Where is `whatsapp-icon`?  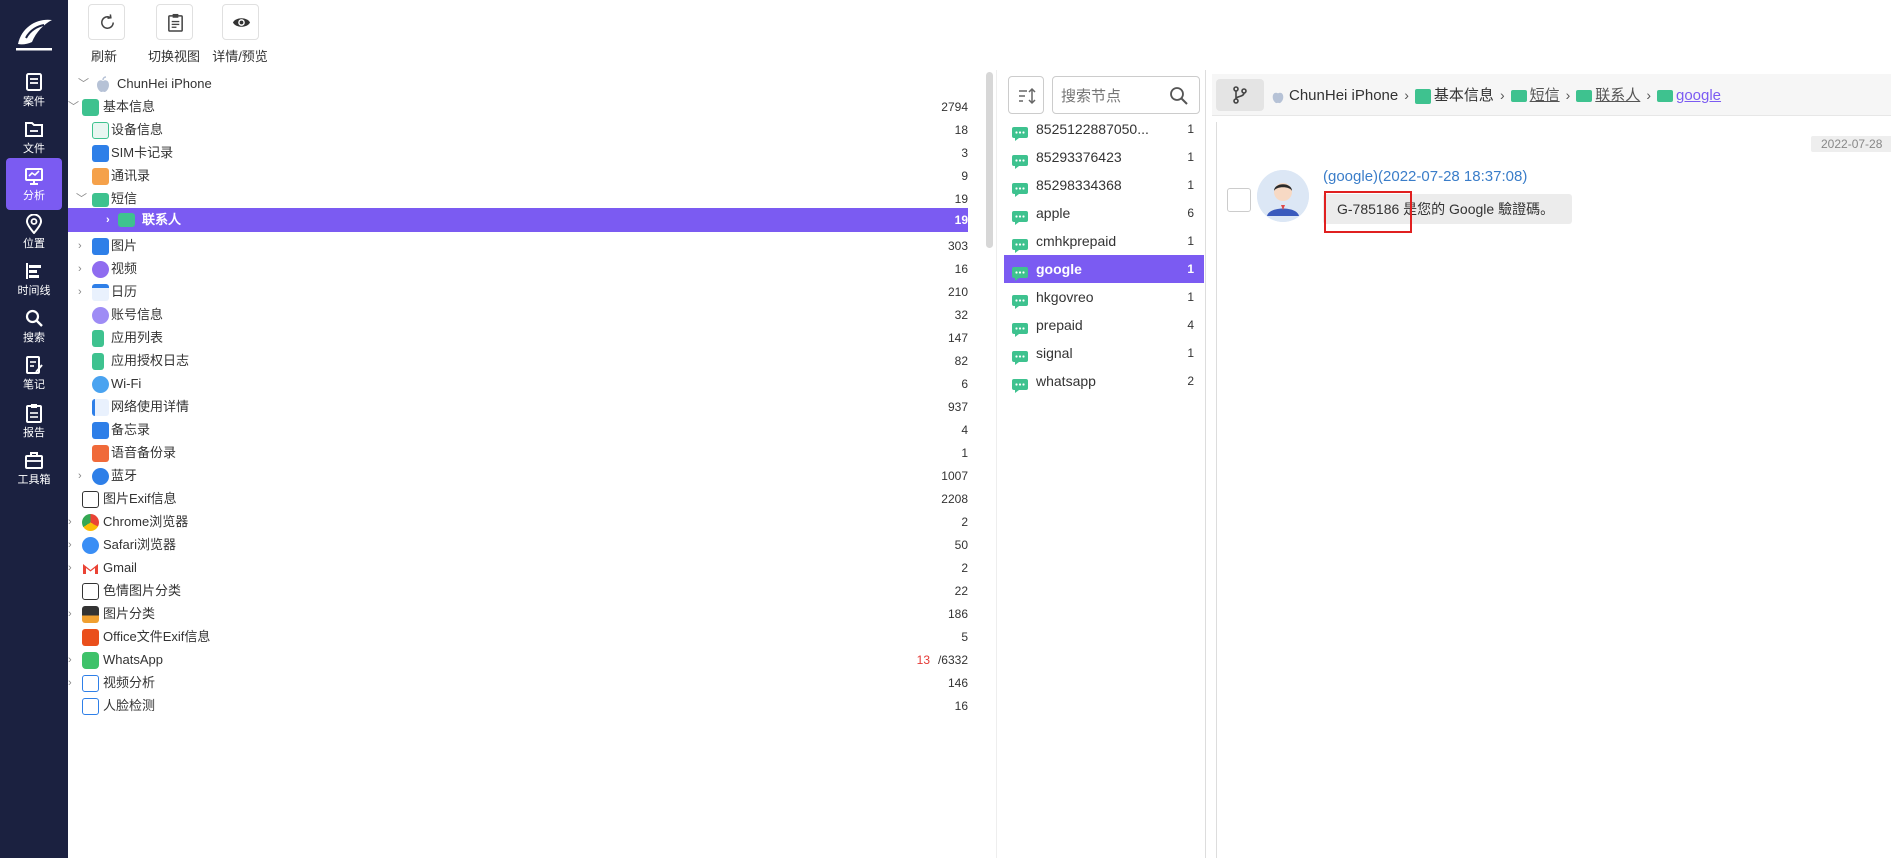
whatsapp-icon is located at coordinates (90, 660).